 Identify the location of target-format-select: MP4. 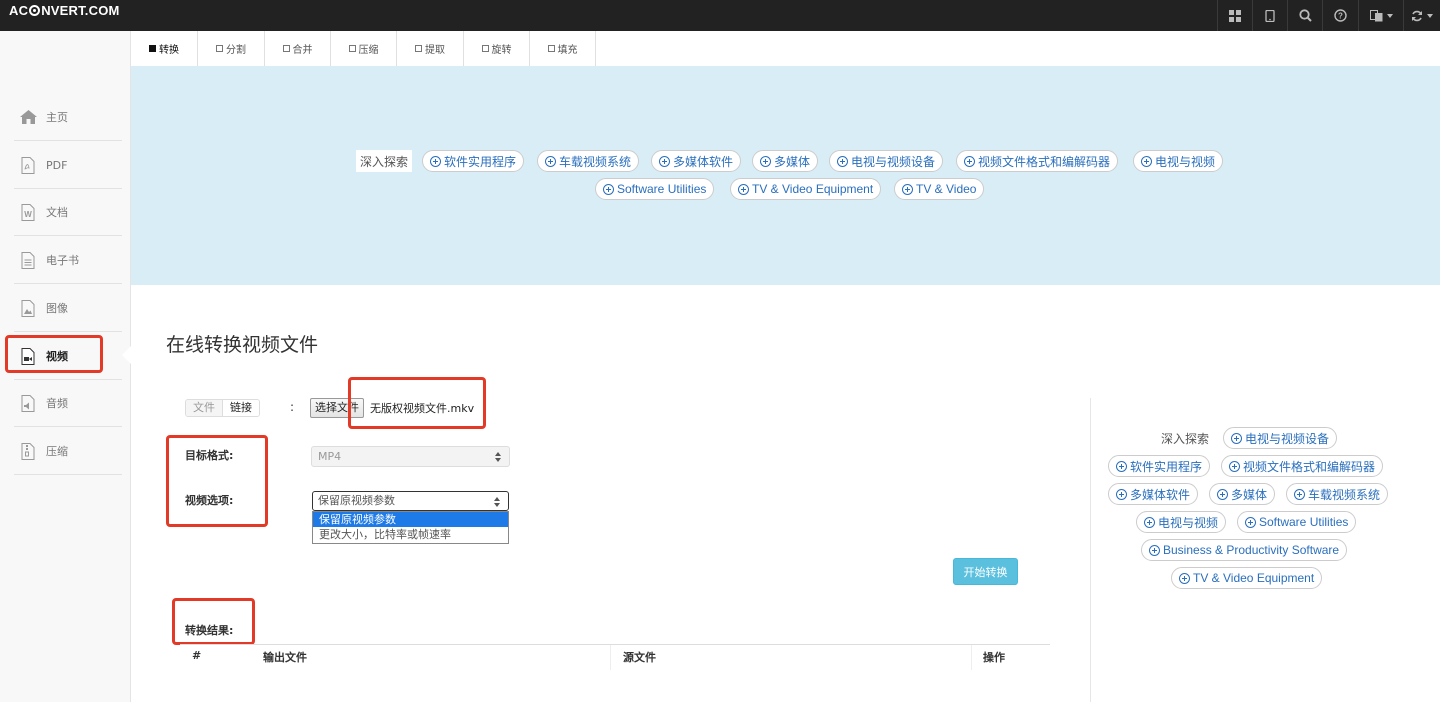
(410, 456).